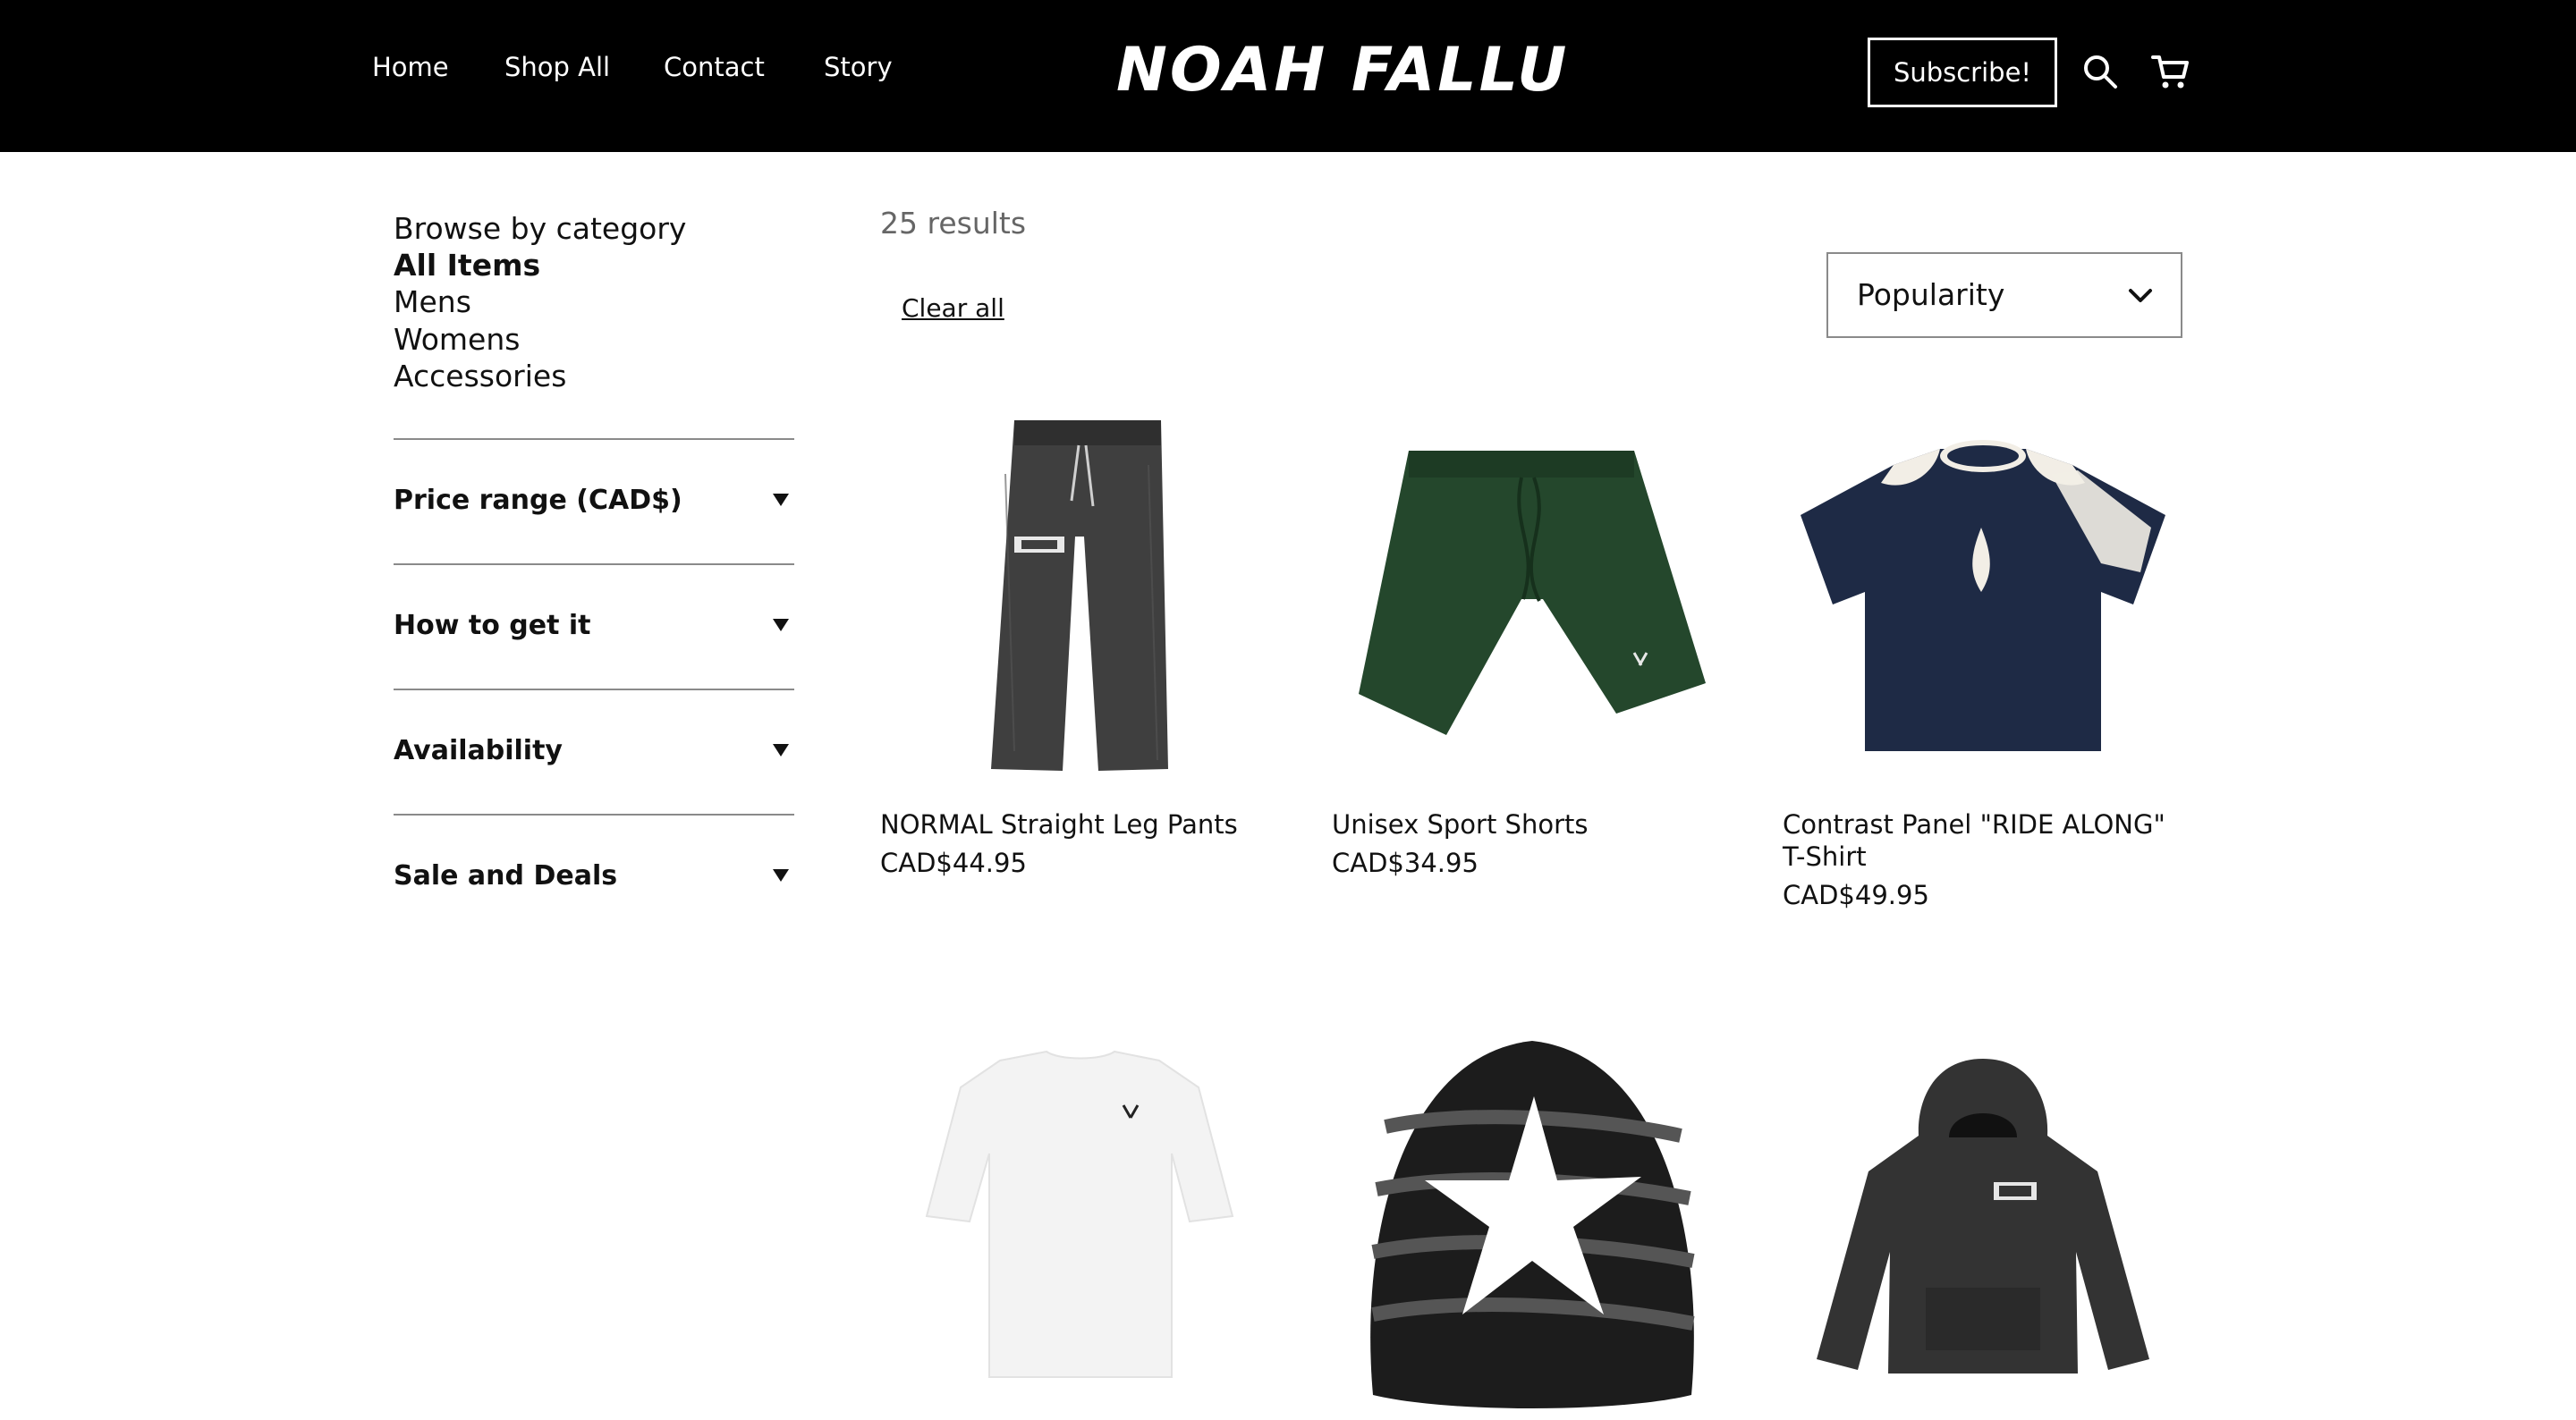 This screenshot has height=1420, width=2576. What do you see at coordinates (540, 228) in the screenshot?
I see `browse-by-category-heading: Browse by category` at bounding box center [540, 228].